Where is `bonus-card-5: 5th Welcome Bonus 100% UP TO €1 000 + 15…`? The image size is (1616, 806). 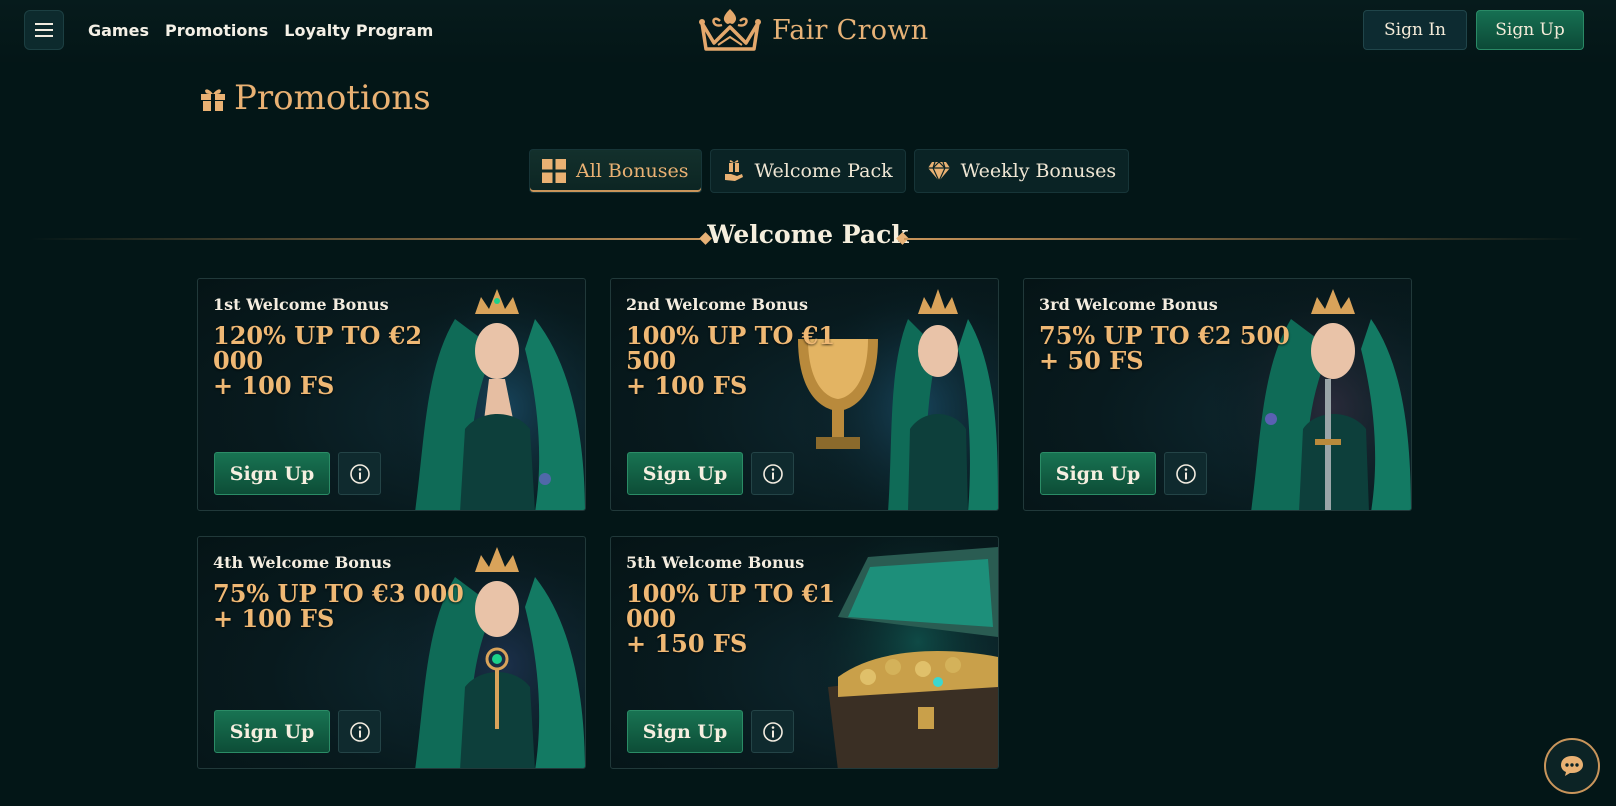
bonus-card-5: 5th Welcome Bonus 100% UP TO €1 000 + 15… is located at coordinates (804, 652).